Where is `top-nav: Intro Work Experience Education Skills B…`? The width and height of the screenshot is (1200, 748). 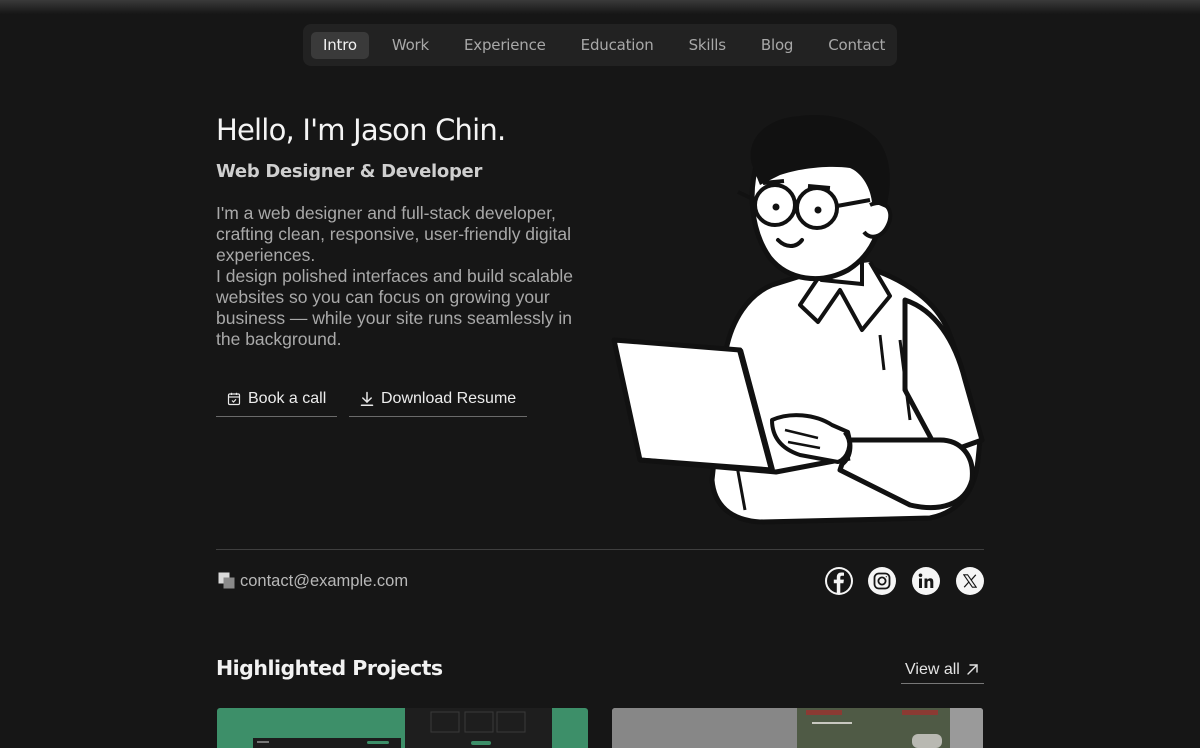
top-nav: Intro Work Experience Education Skills B… is located at coordinates (600, 45).